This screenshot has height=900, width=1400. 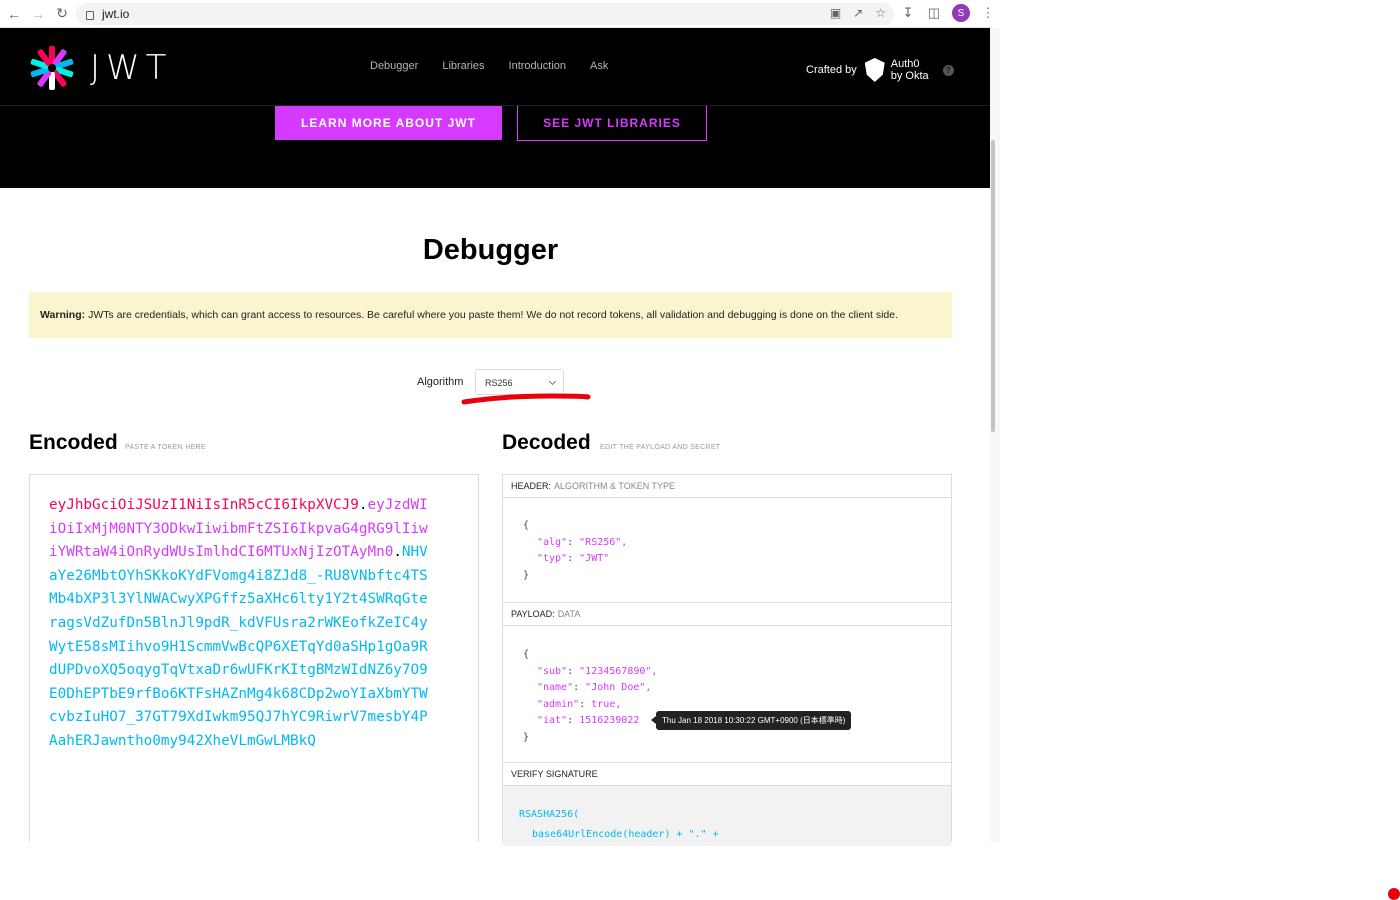 I want to click on header-sublabel: ALGORITHM & TOKEN TYPE, so click(x=615, y=486).